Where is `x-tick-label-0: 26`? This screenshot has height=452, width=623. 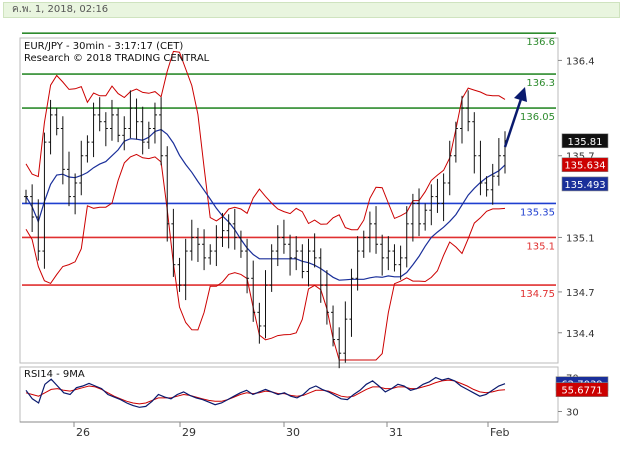 x-tick-label-0: 26 is located at coordinates (83, 432).